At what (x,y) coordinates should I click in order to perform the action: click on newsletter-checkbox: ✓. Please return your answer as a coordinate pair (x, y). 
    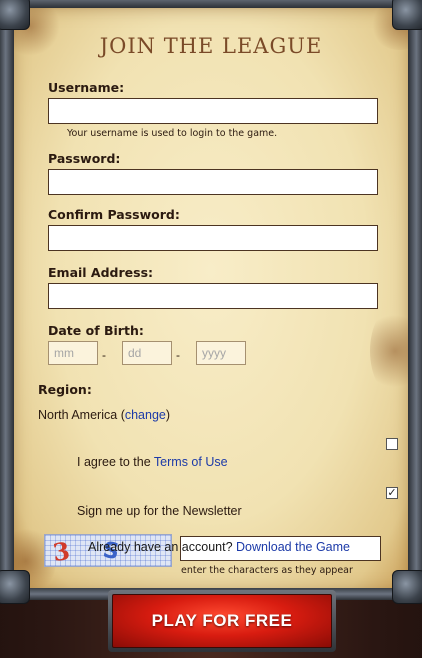
    Looking at the image, I should click on (392, 493).